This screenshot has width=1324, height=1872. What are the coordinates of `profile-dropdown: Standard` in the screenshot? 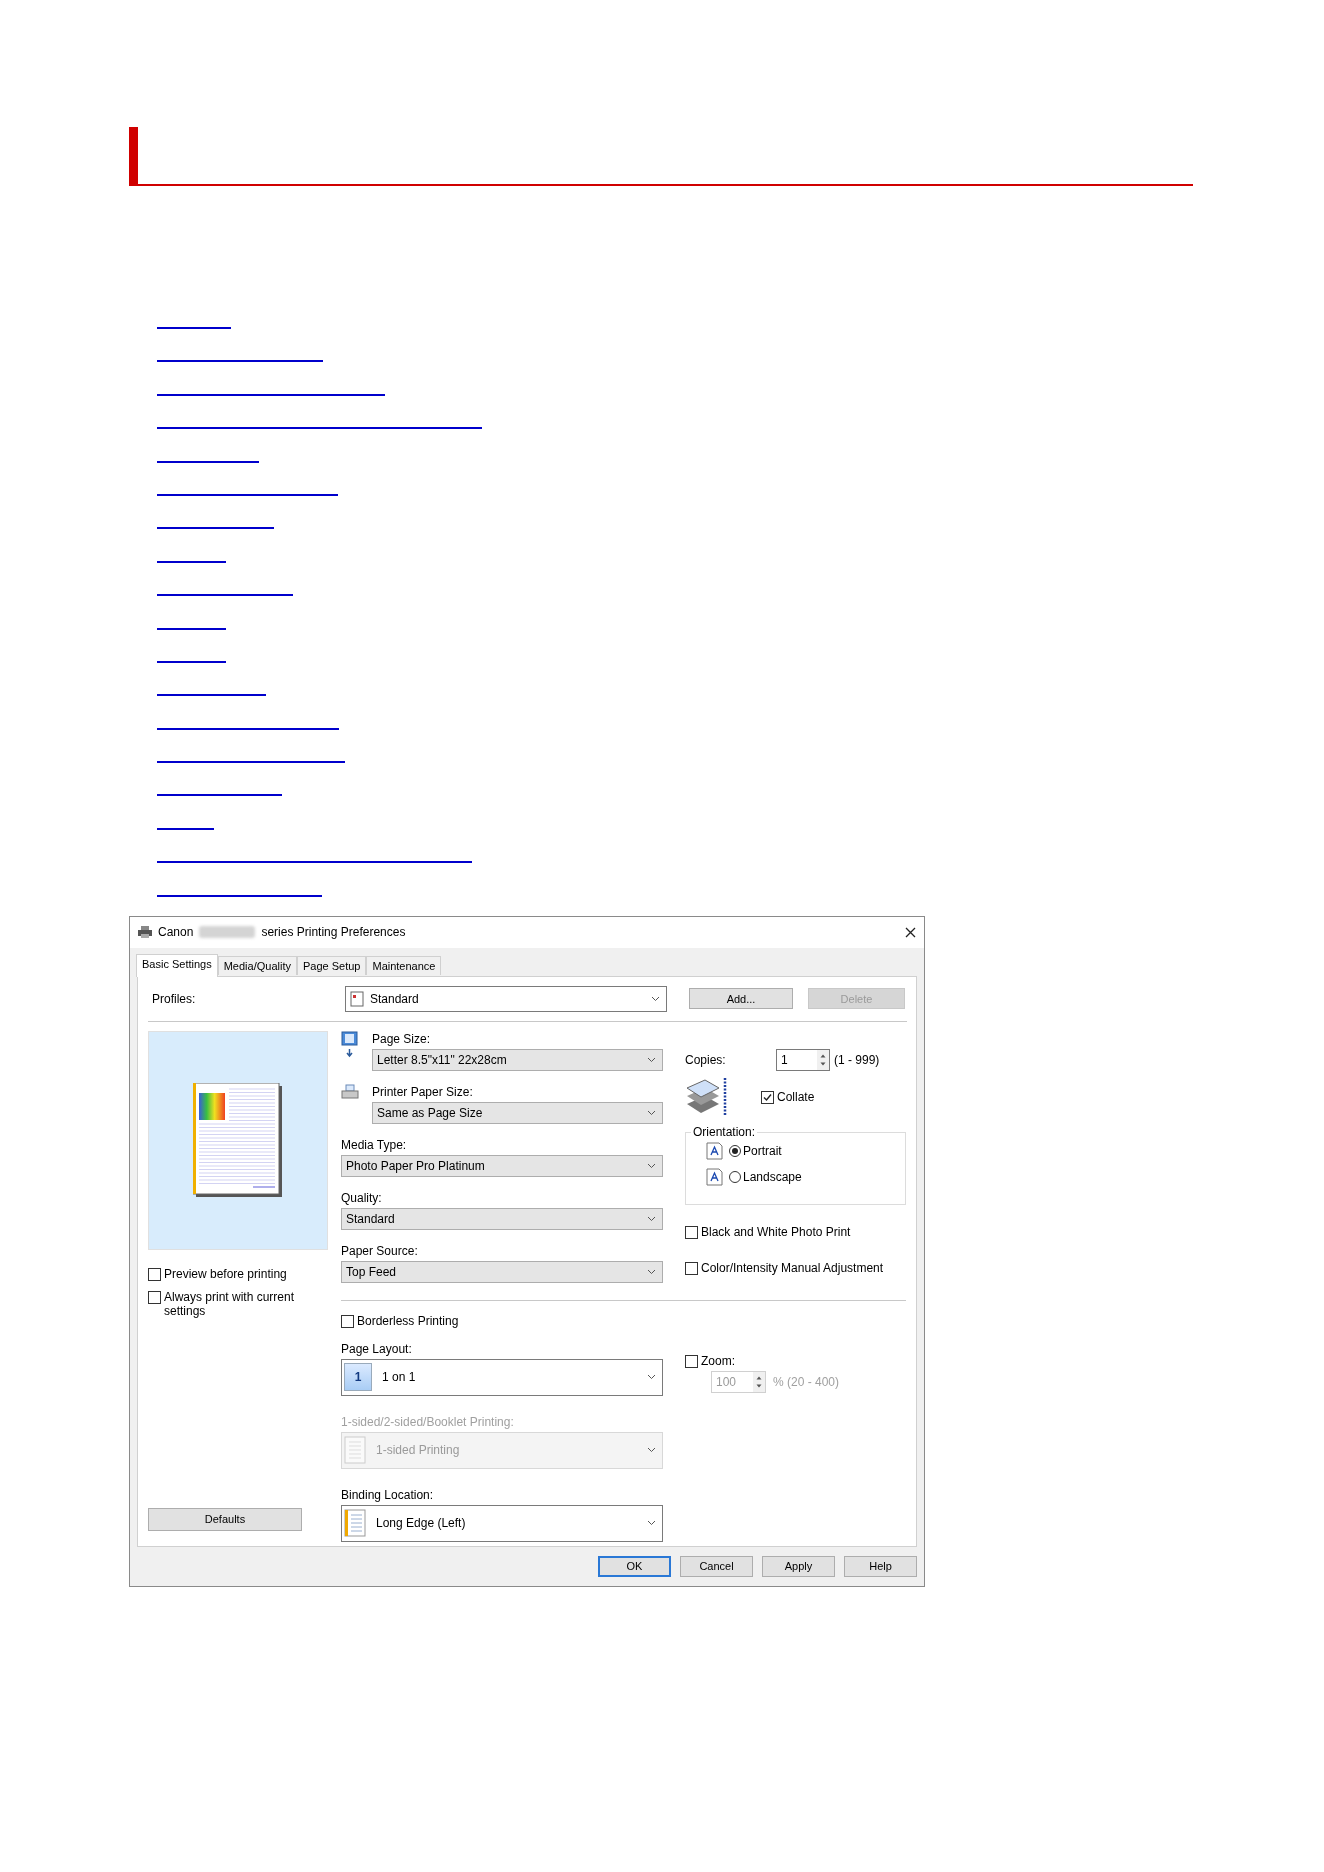 It's located at (506, 998).